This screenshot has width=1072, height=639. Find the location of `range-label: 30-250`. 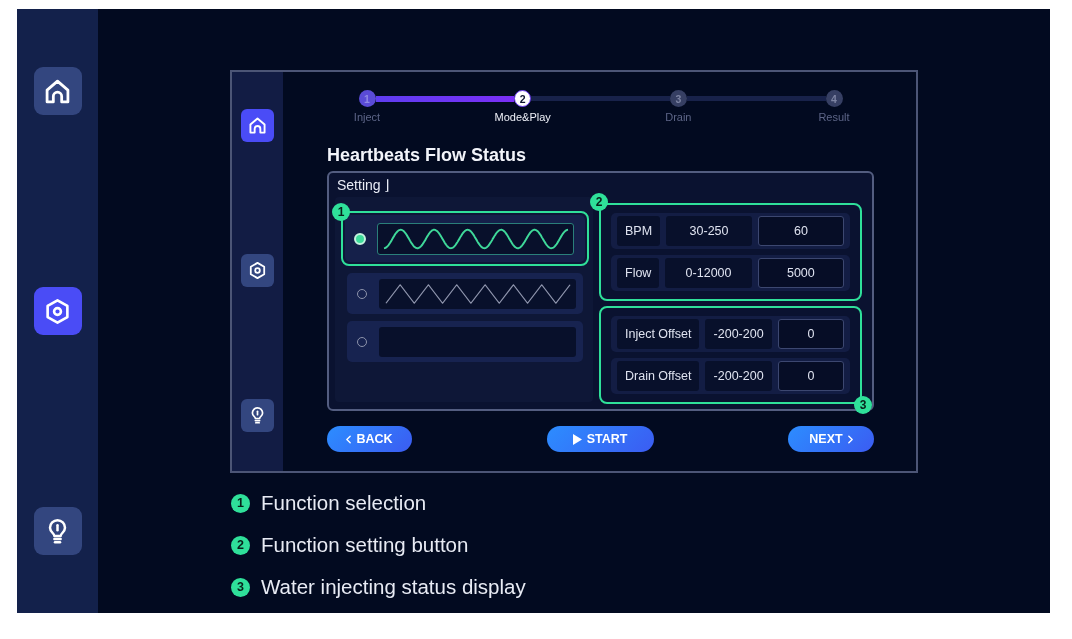

range-label: 30-250 is located at coordinates (709, 231).